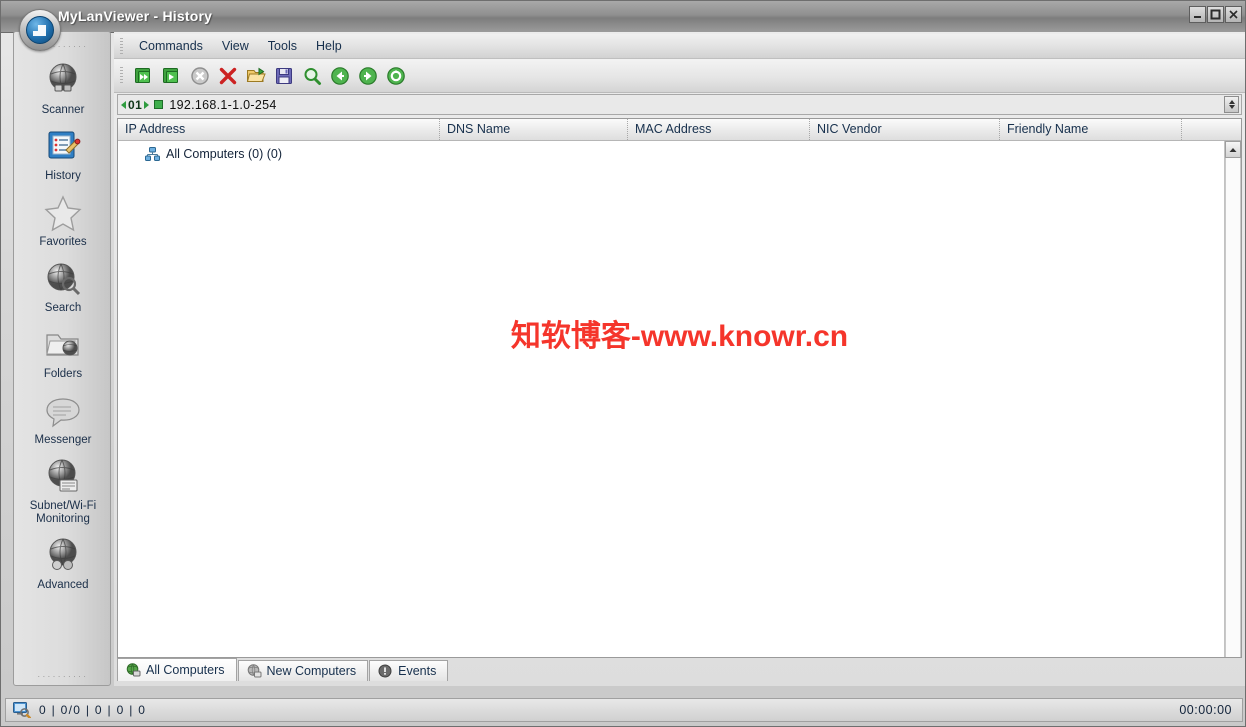 This screenshot has height=727, width=1246. Describe the element at coordinates (122, 46) in the screenshot. I see `menubar-grip-icon` at that location.